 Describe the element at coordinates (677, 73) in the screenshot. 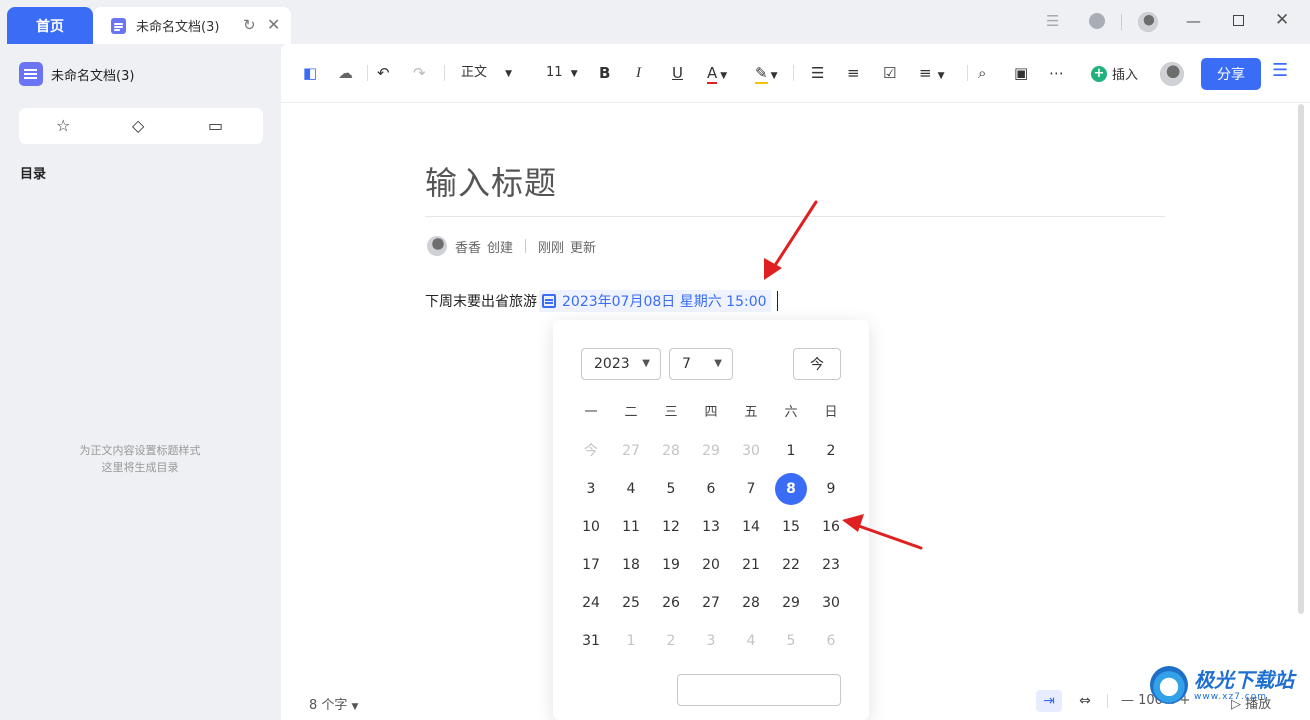

I see `underline-button: U` at that location.